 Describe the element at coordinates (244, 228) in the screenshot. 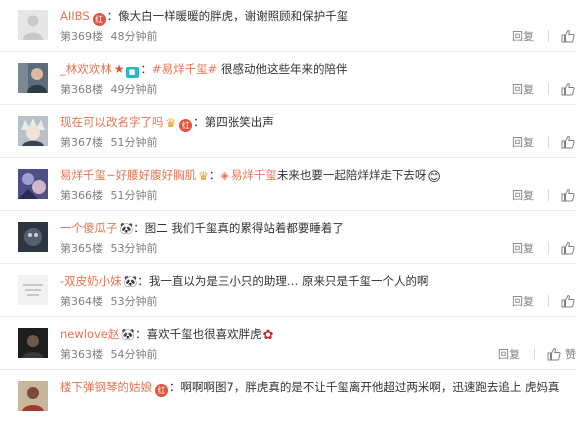

I see `comment-text: 图二 我们千玺真的累得站着都要睡着了` at that location.